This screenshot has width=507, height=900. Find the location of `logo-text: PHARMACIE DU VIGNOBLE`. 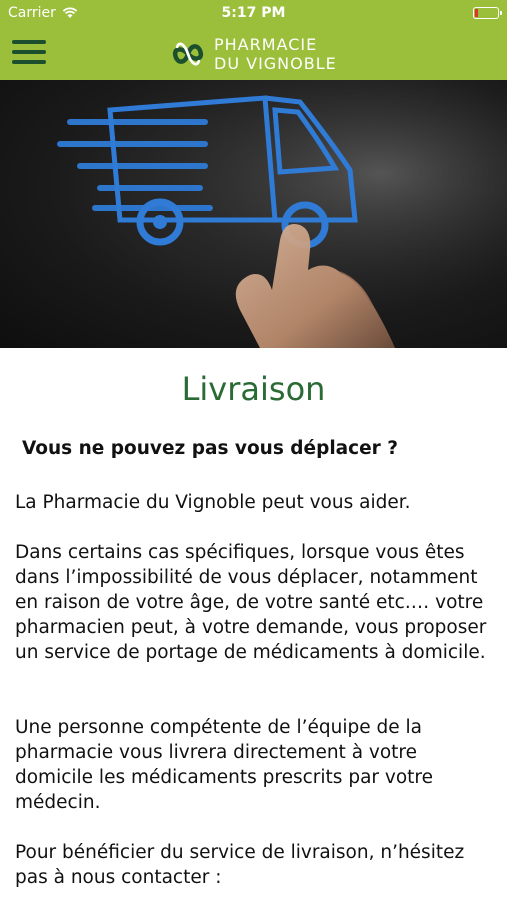

logo-text: PHARMACIE DU VIGNOBLE is located at coordinates (275, 54).